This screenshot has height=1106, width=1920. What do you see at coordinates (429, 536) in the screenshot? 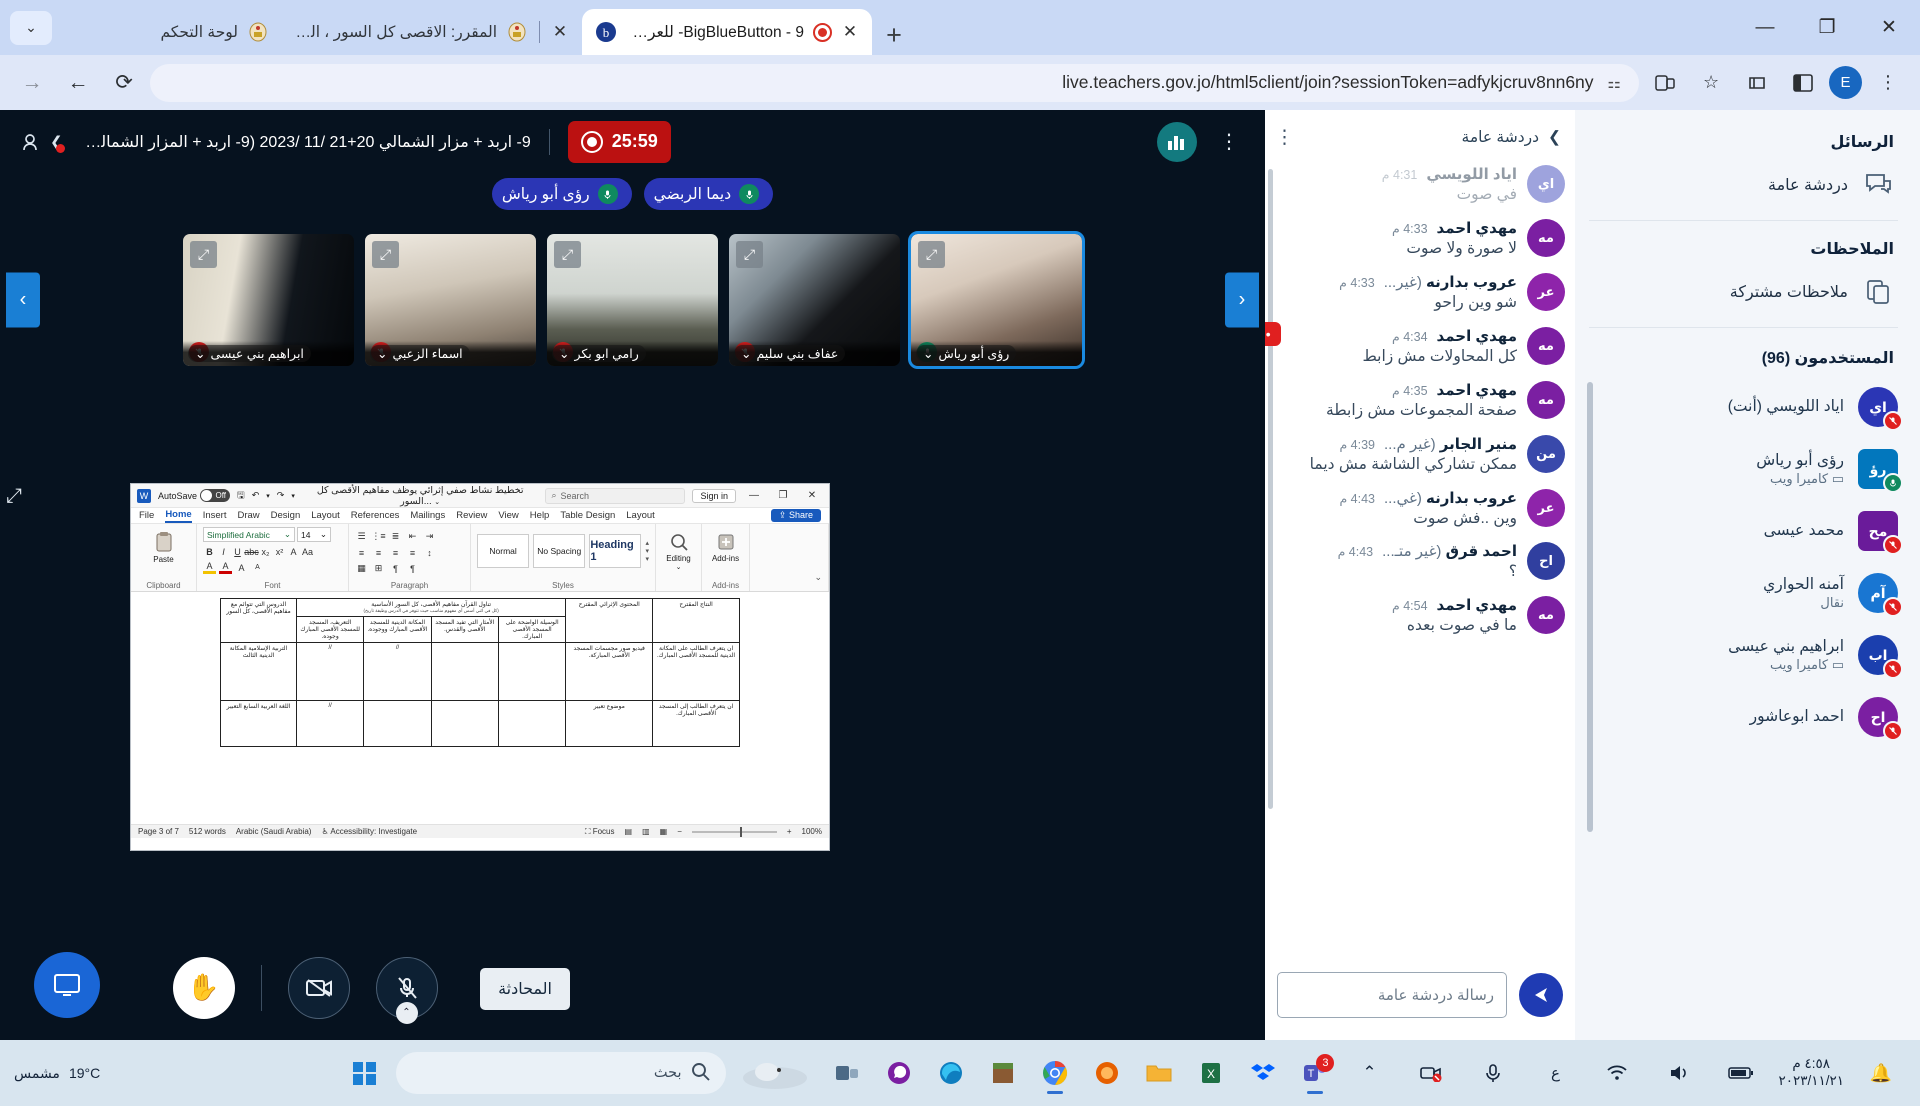
I see `increase-indent-button: ⇥` at bounding box center [429, 536].